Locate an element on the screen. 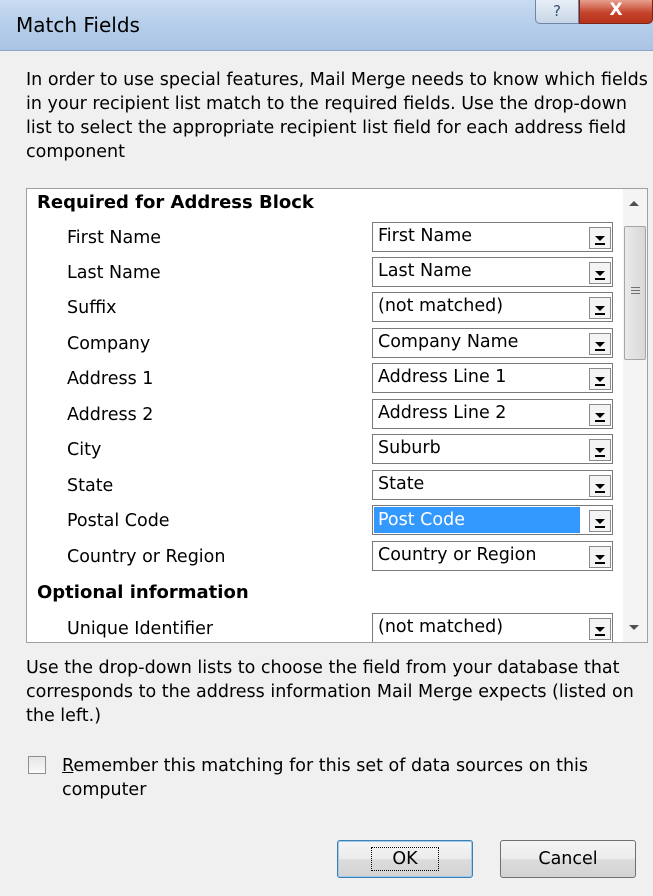  combo-value: Last Name is located at coordinates (425, 271).